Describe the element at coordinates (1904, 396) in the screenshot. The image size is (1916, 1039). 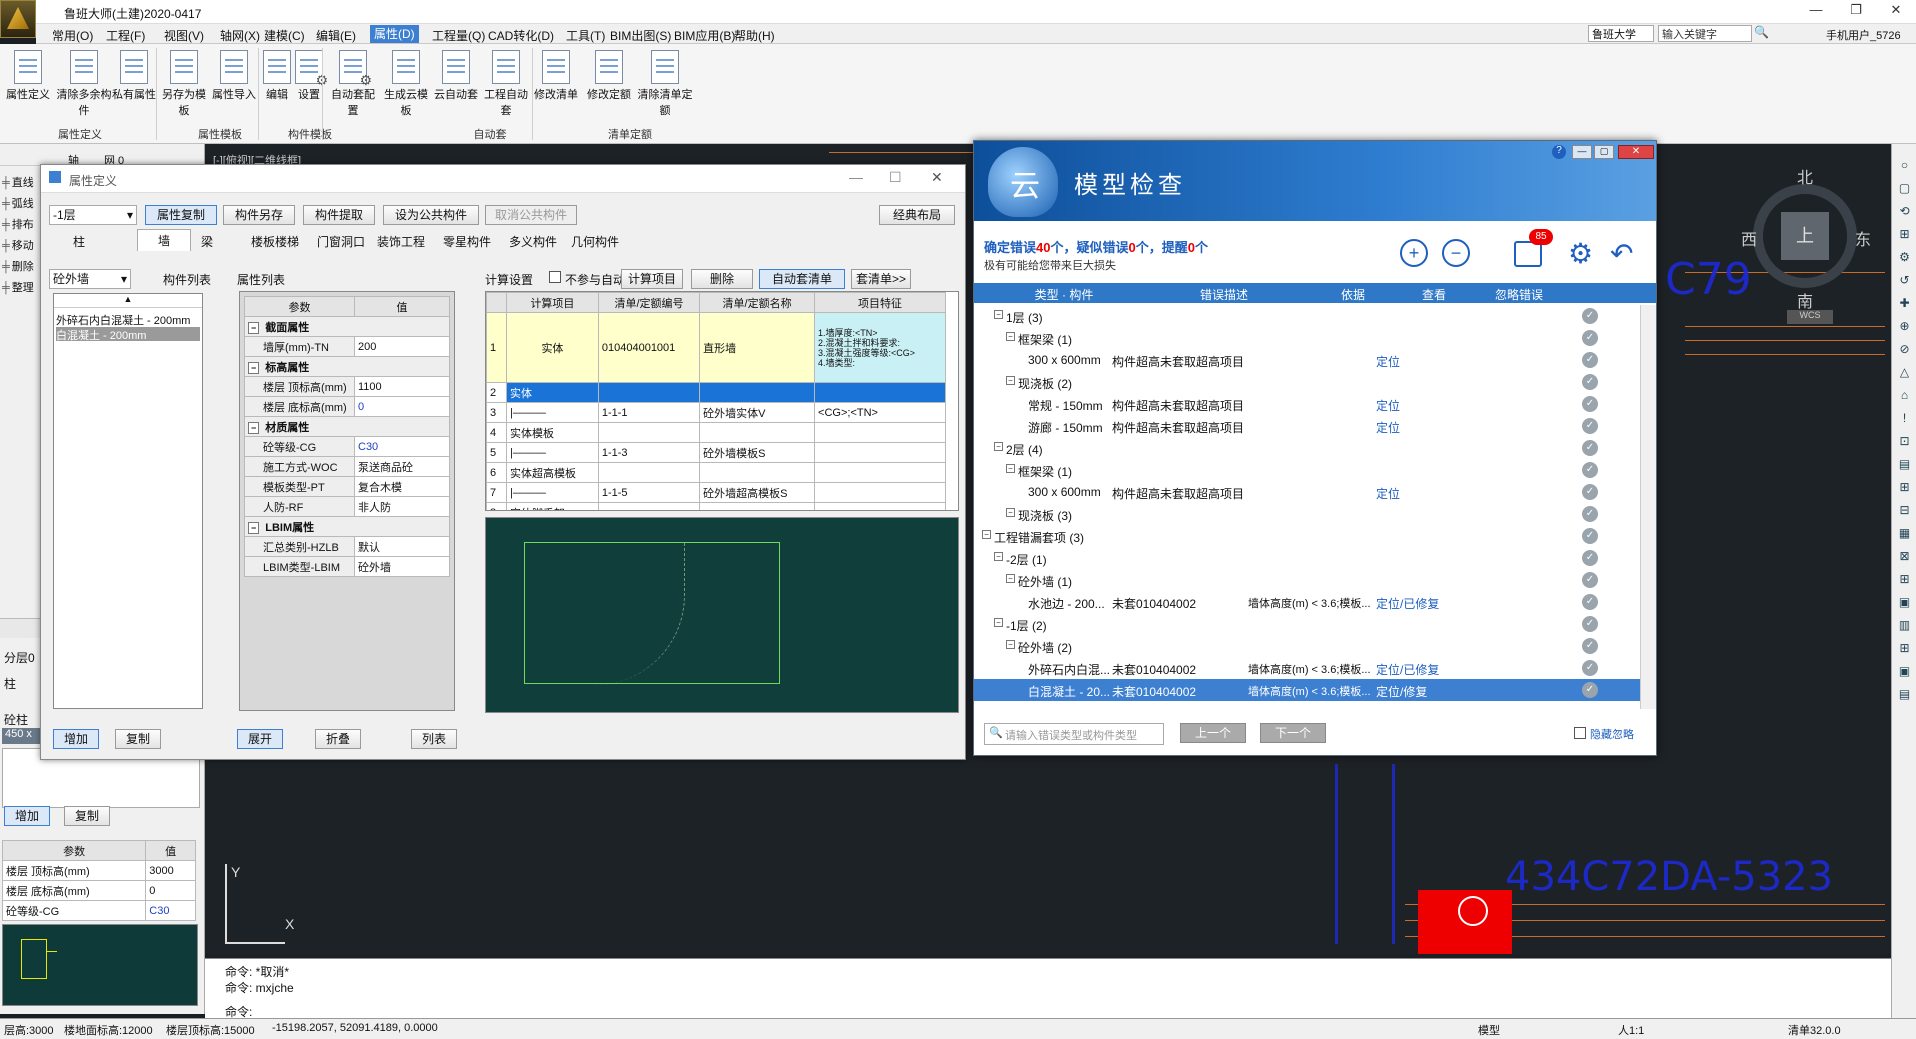
I see `right-tool-icon: ⌂` at that location.